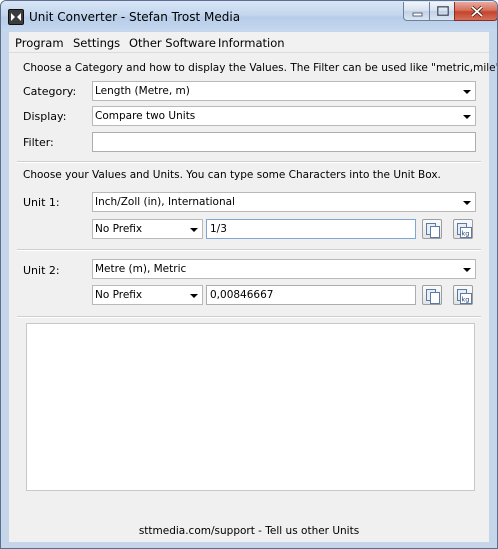  I want to click on menu-program: Program, so click(39, 43).